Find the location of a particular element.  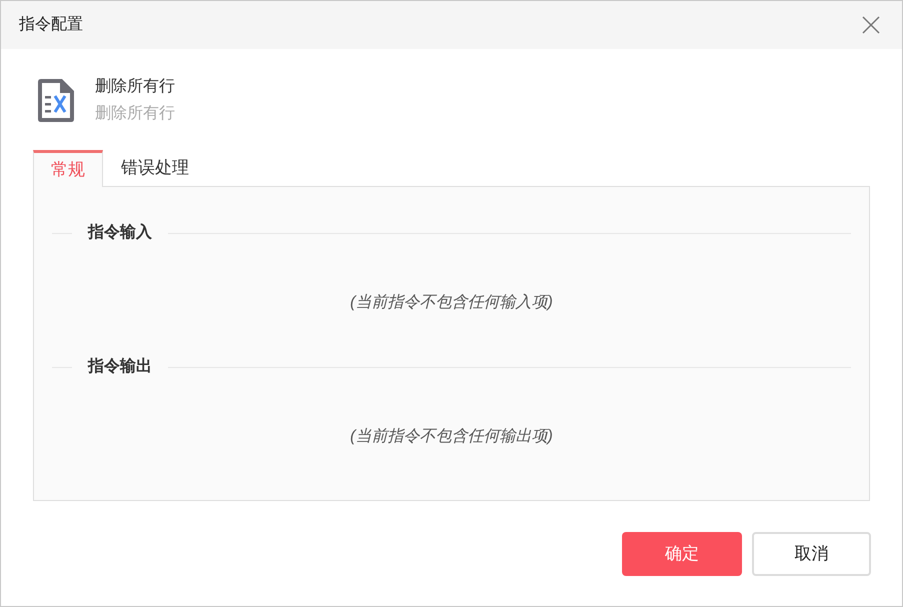

close-icon is located at coordinates (871, 25).